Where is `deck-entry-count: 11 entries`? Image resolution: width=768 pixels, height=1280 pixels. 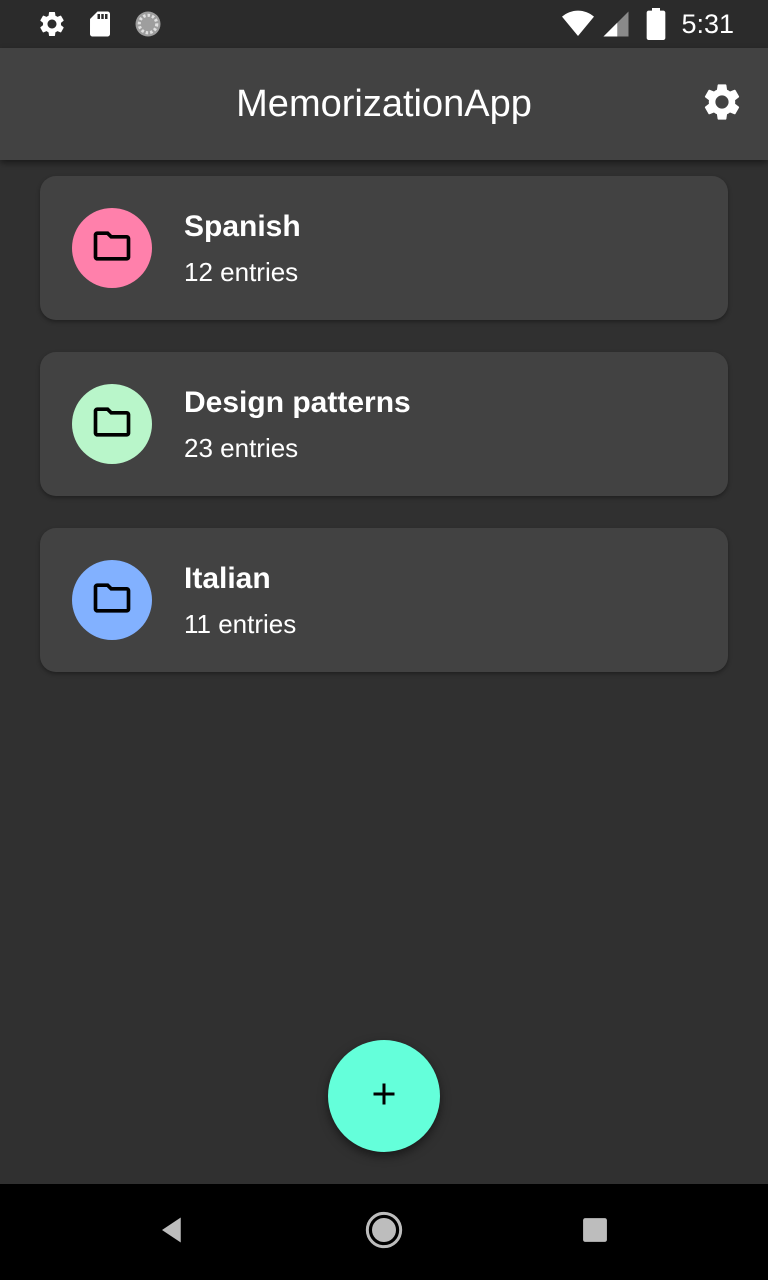
deck-entry-count: 11 entries is located at coordinates (240, 624).